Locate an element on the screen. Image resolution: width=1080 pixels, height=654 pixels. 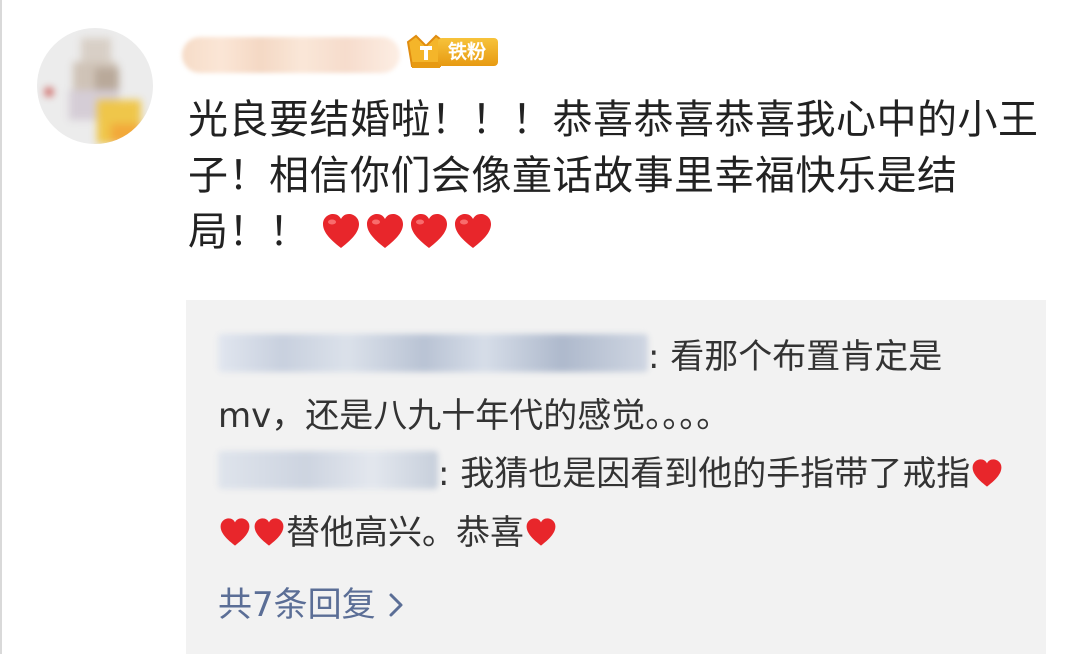
avatar-image is located at coordinates (95, 86).